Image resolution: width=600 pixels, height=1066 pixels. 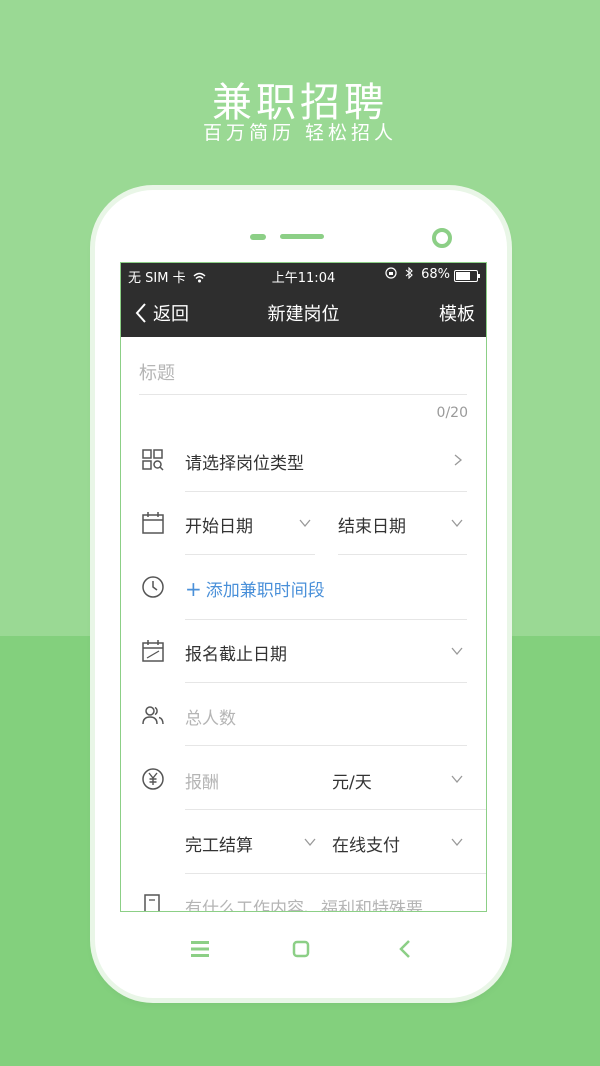 What do you see at coordinates (219, 843) in the screenshot?
I see `settlement-selector: 完工结算` at bounding box center [219, 843].